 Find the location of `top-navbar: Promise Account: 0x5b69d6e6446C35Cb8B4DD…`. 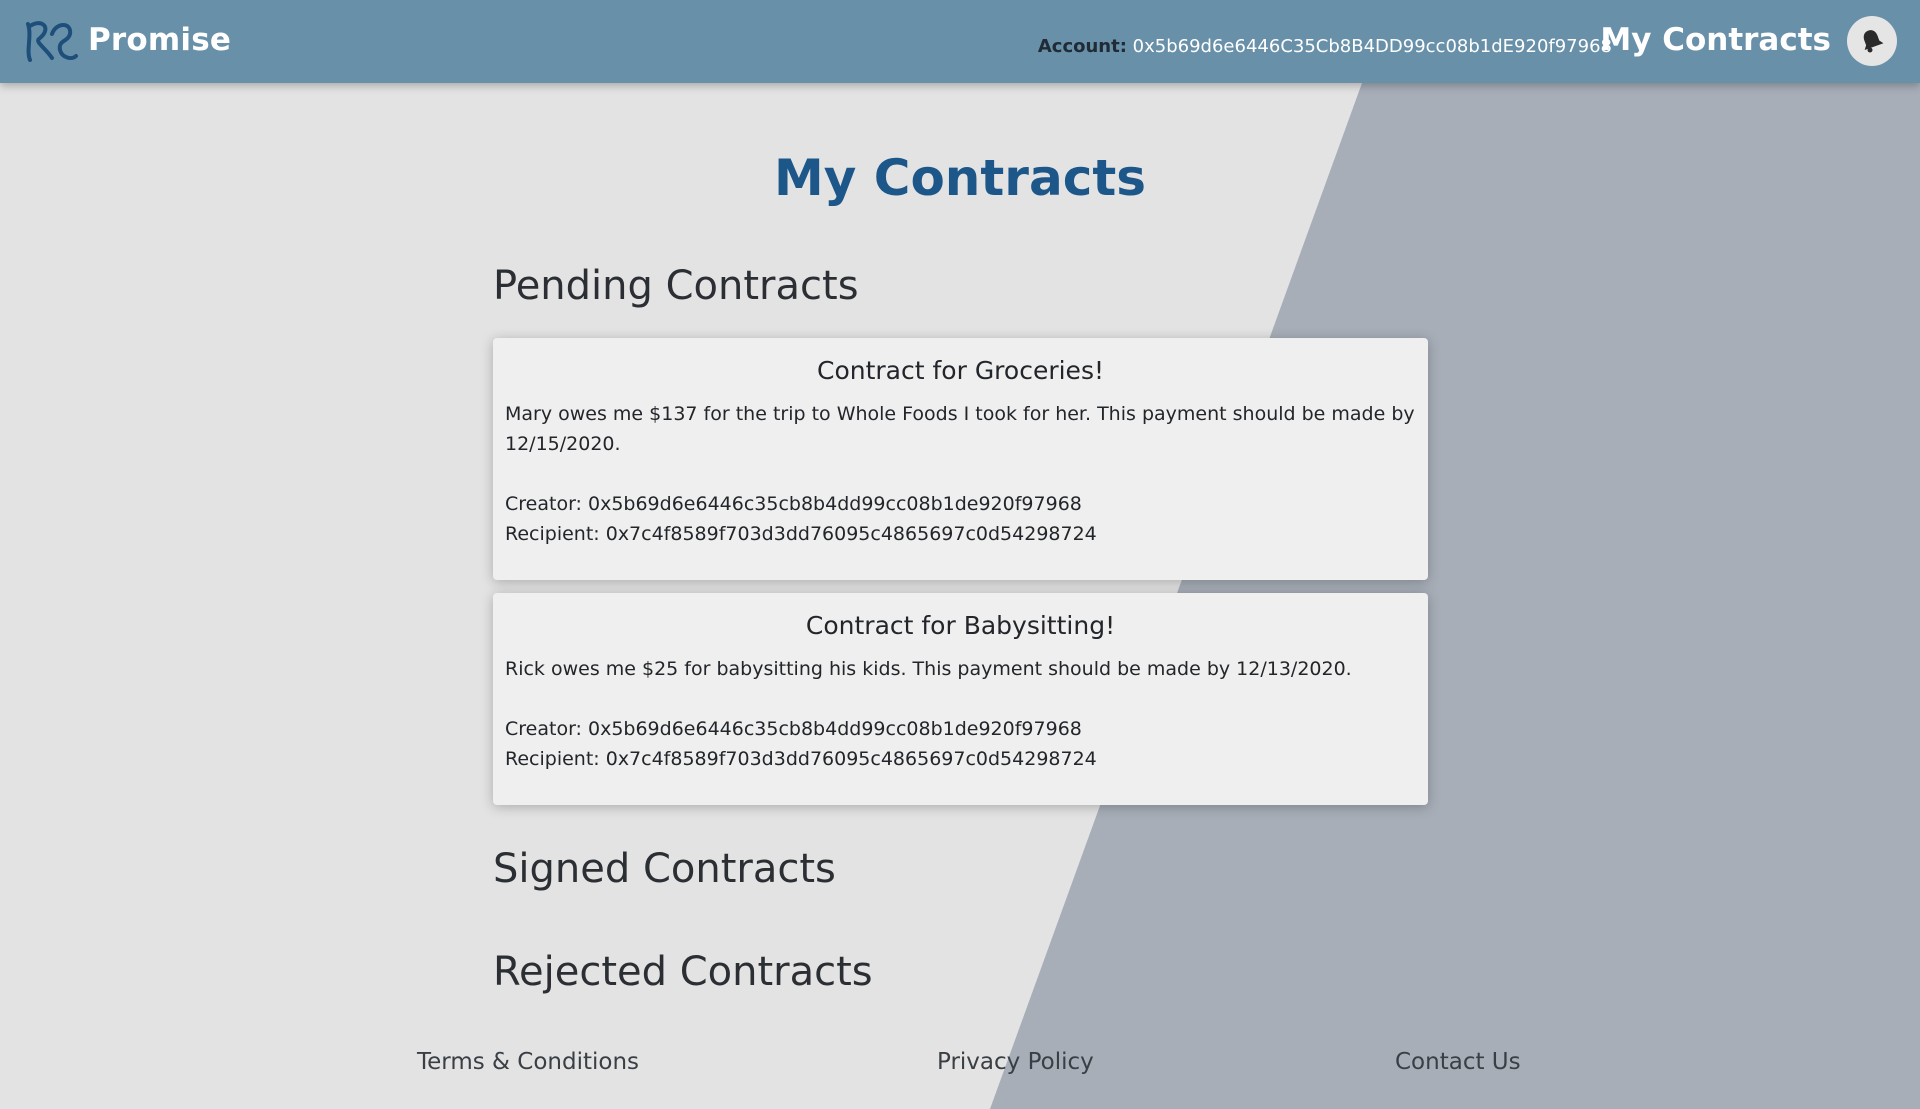

top-navbar: Promise Account: 0x5b69d6e6446C35Cb8B4DD… is located at coordinates (960, 41).